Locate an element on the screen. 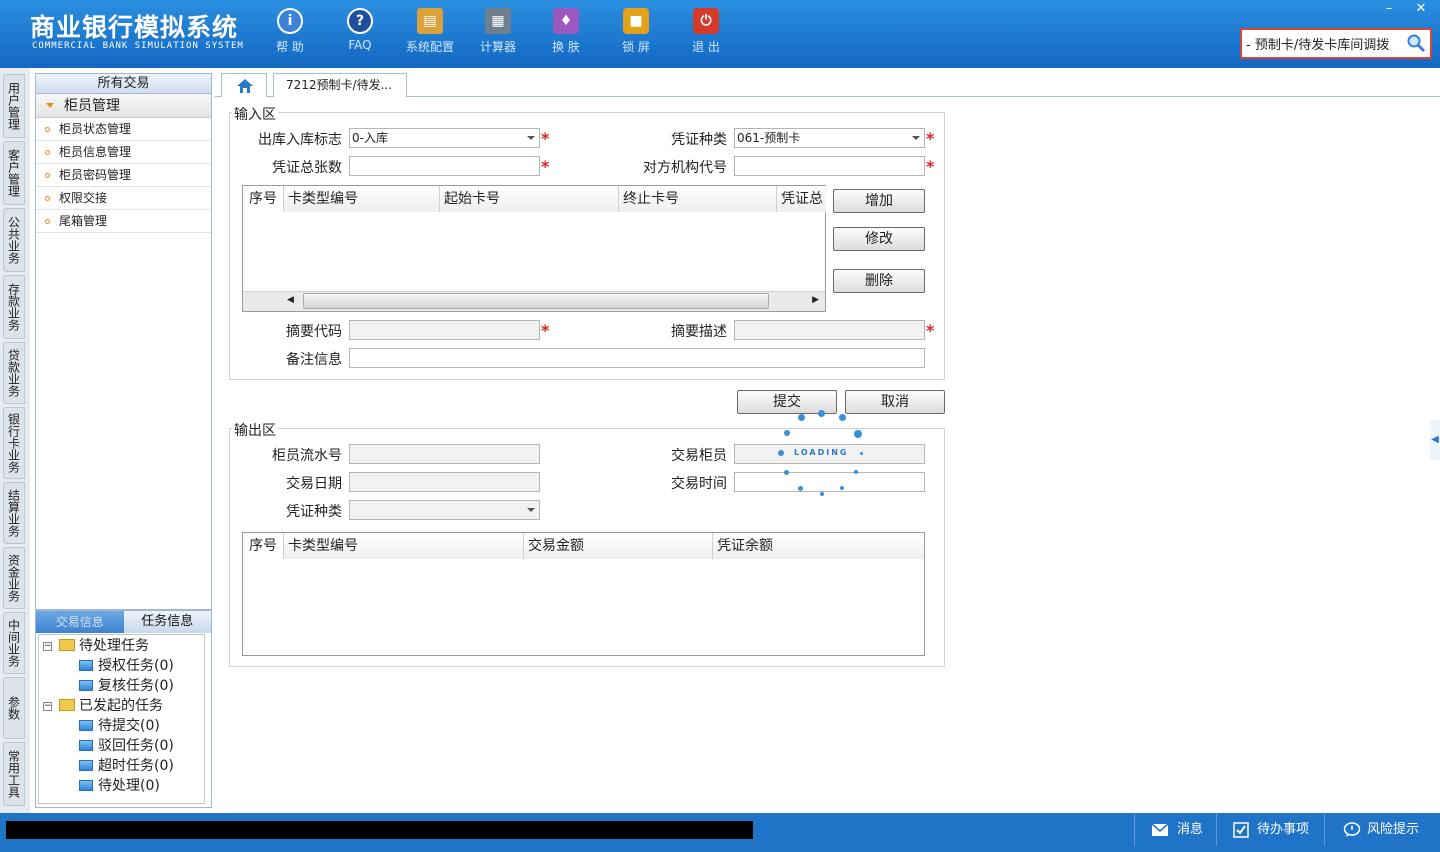  total-count-input is located at coordinates (444, 166).